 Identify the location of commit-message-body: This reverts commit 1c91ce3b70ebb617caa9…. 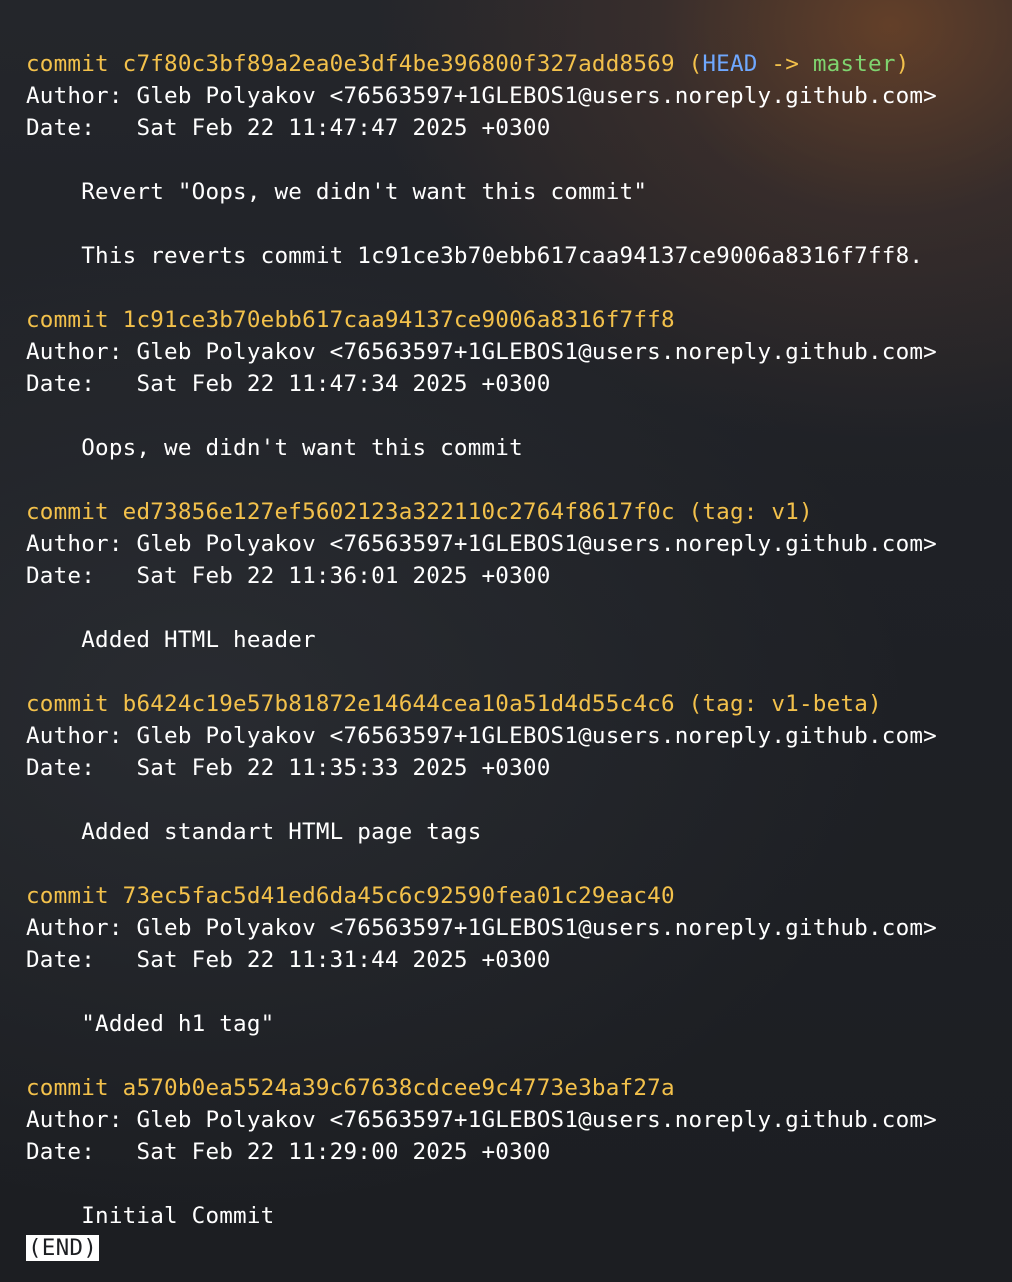
(502, 256).